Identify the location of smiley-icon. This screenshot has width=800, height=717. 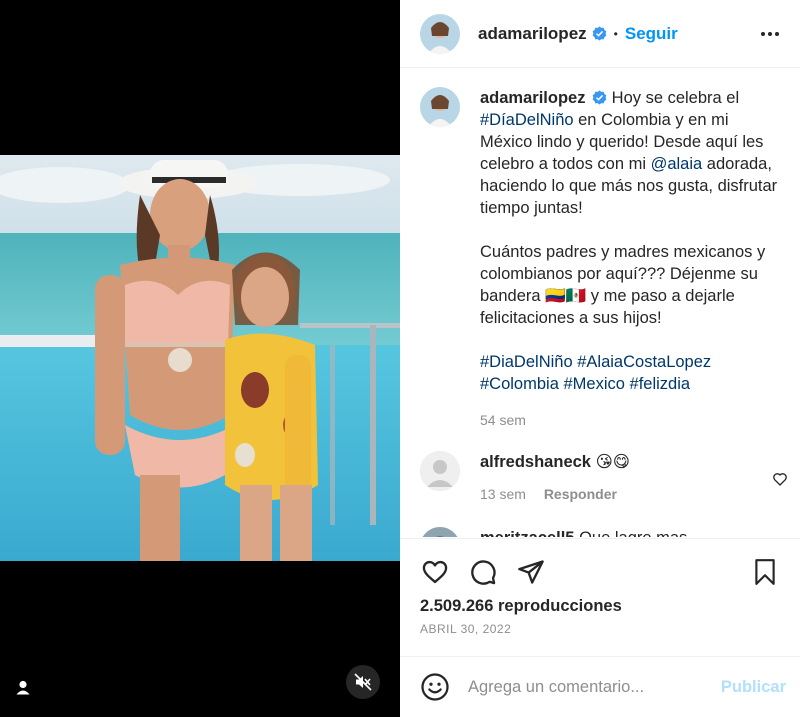
(435, 687).